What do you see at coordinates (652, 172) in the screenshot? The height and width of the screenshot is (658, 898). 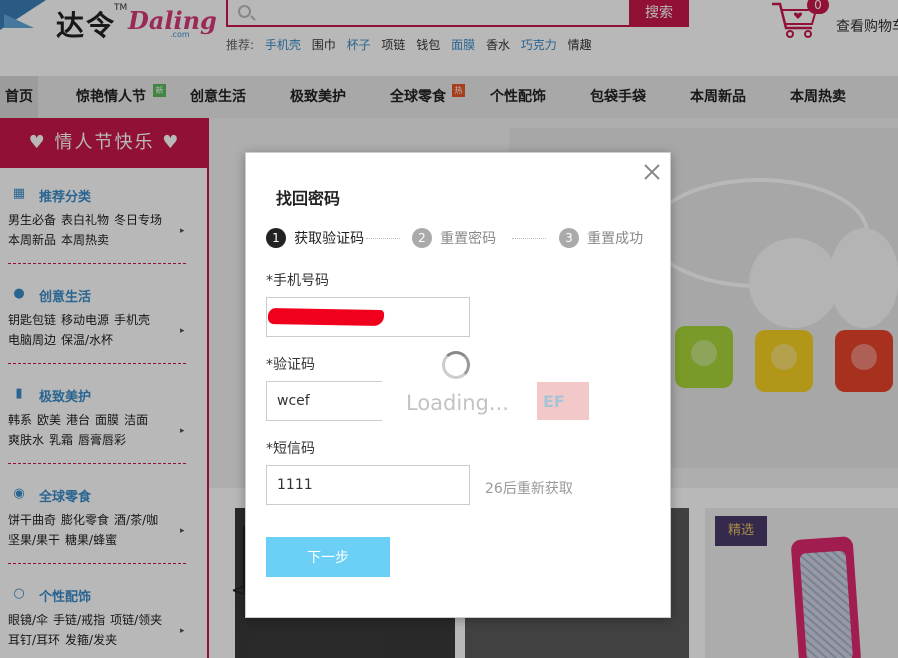 I see `close-icon` at bounding box center [652, 172].